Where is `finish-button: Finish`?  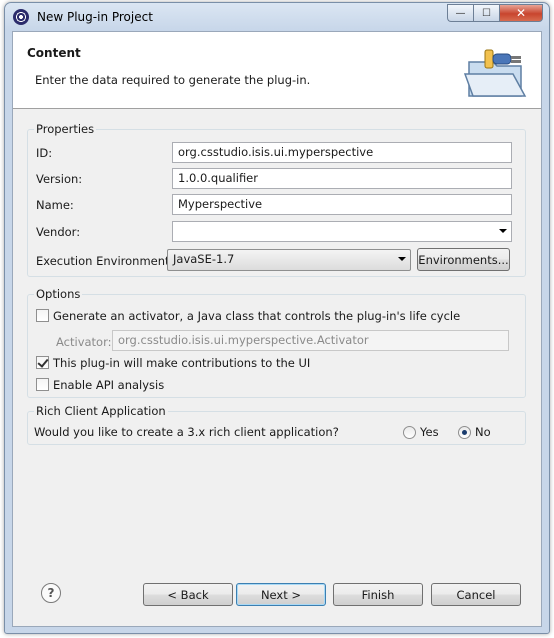
finish-button: Finish is located at coordinates (378, 594).